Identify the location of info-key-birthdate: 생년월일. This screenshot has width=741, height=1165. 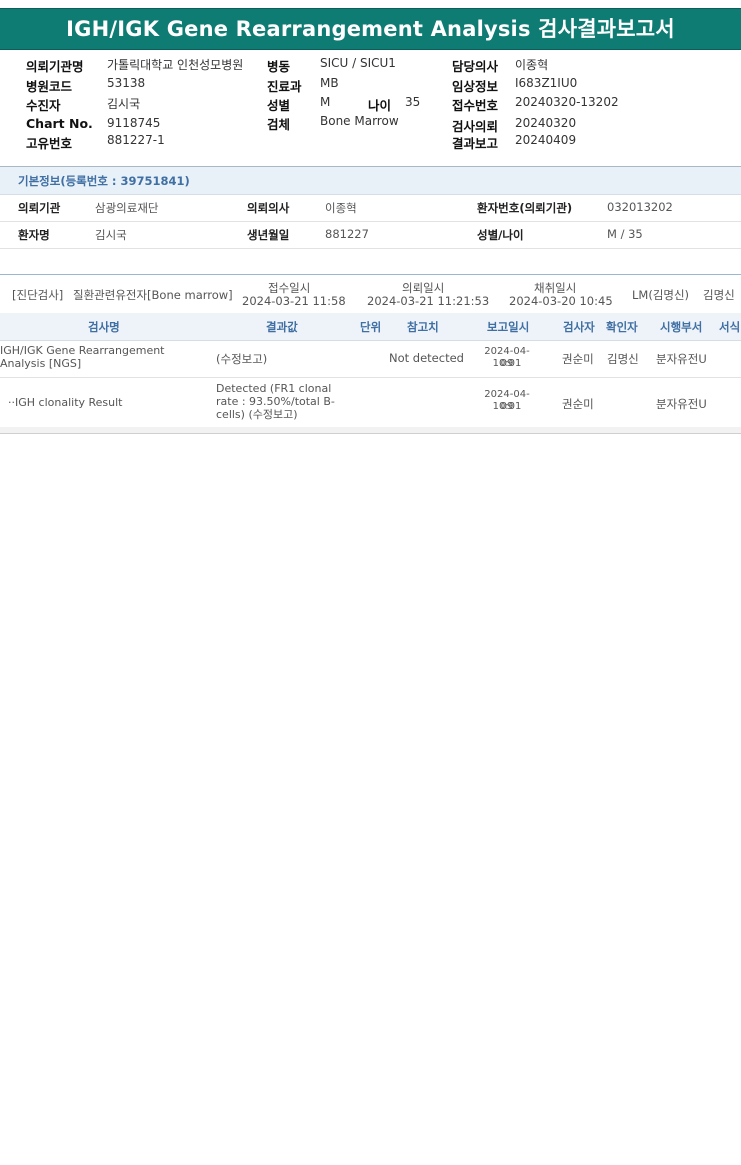
(268, 235).